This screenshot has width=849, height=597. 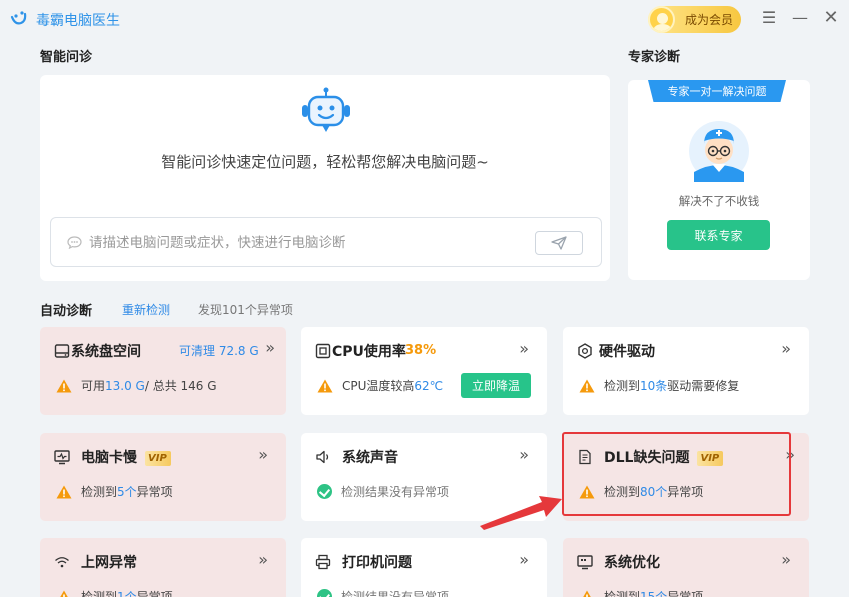 I want to click on tile-title: 上网异常, so click(x=109, y=563).